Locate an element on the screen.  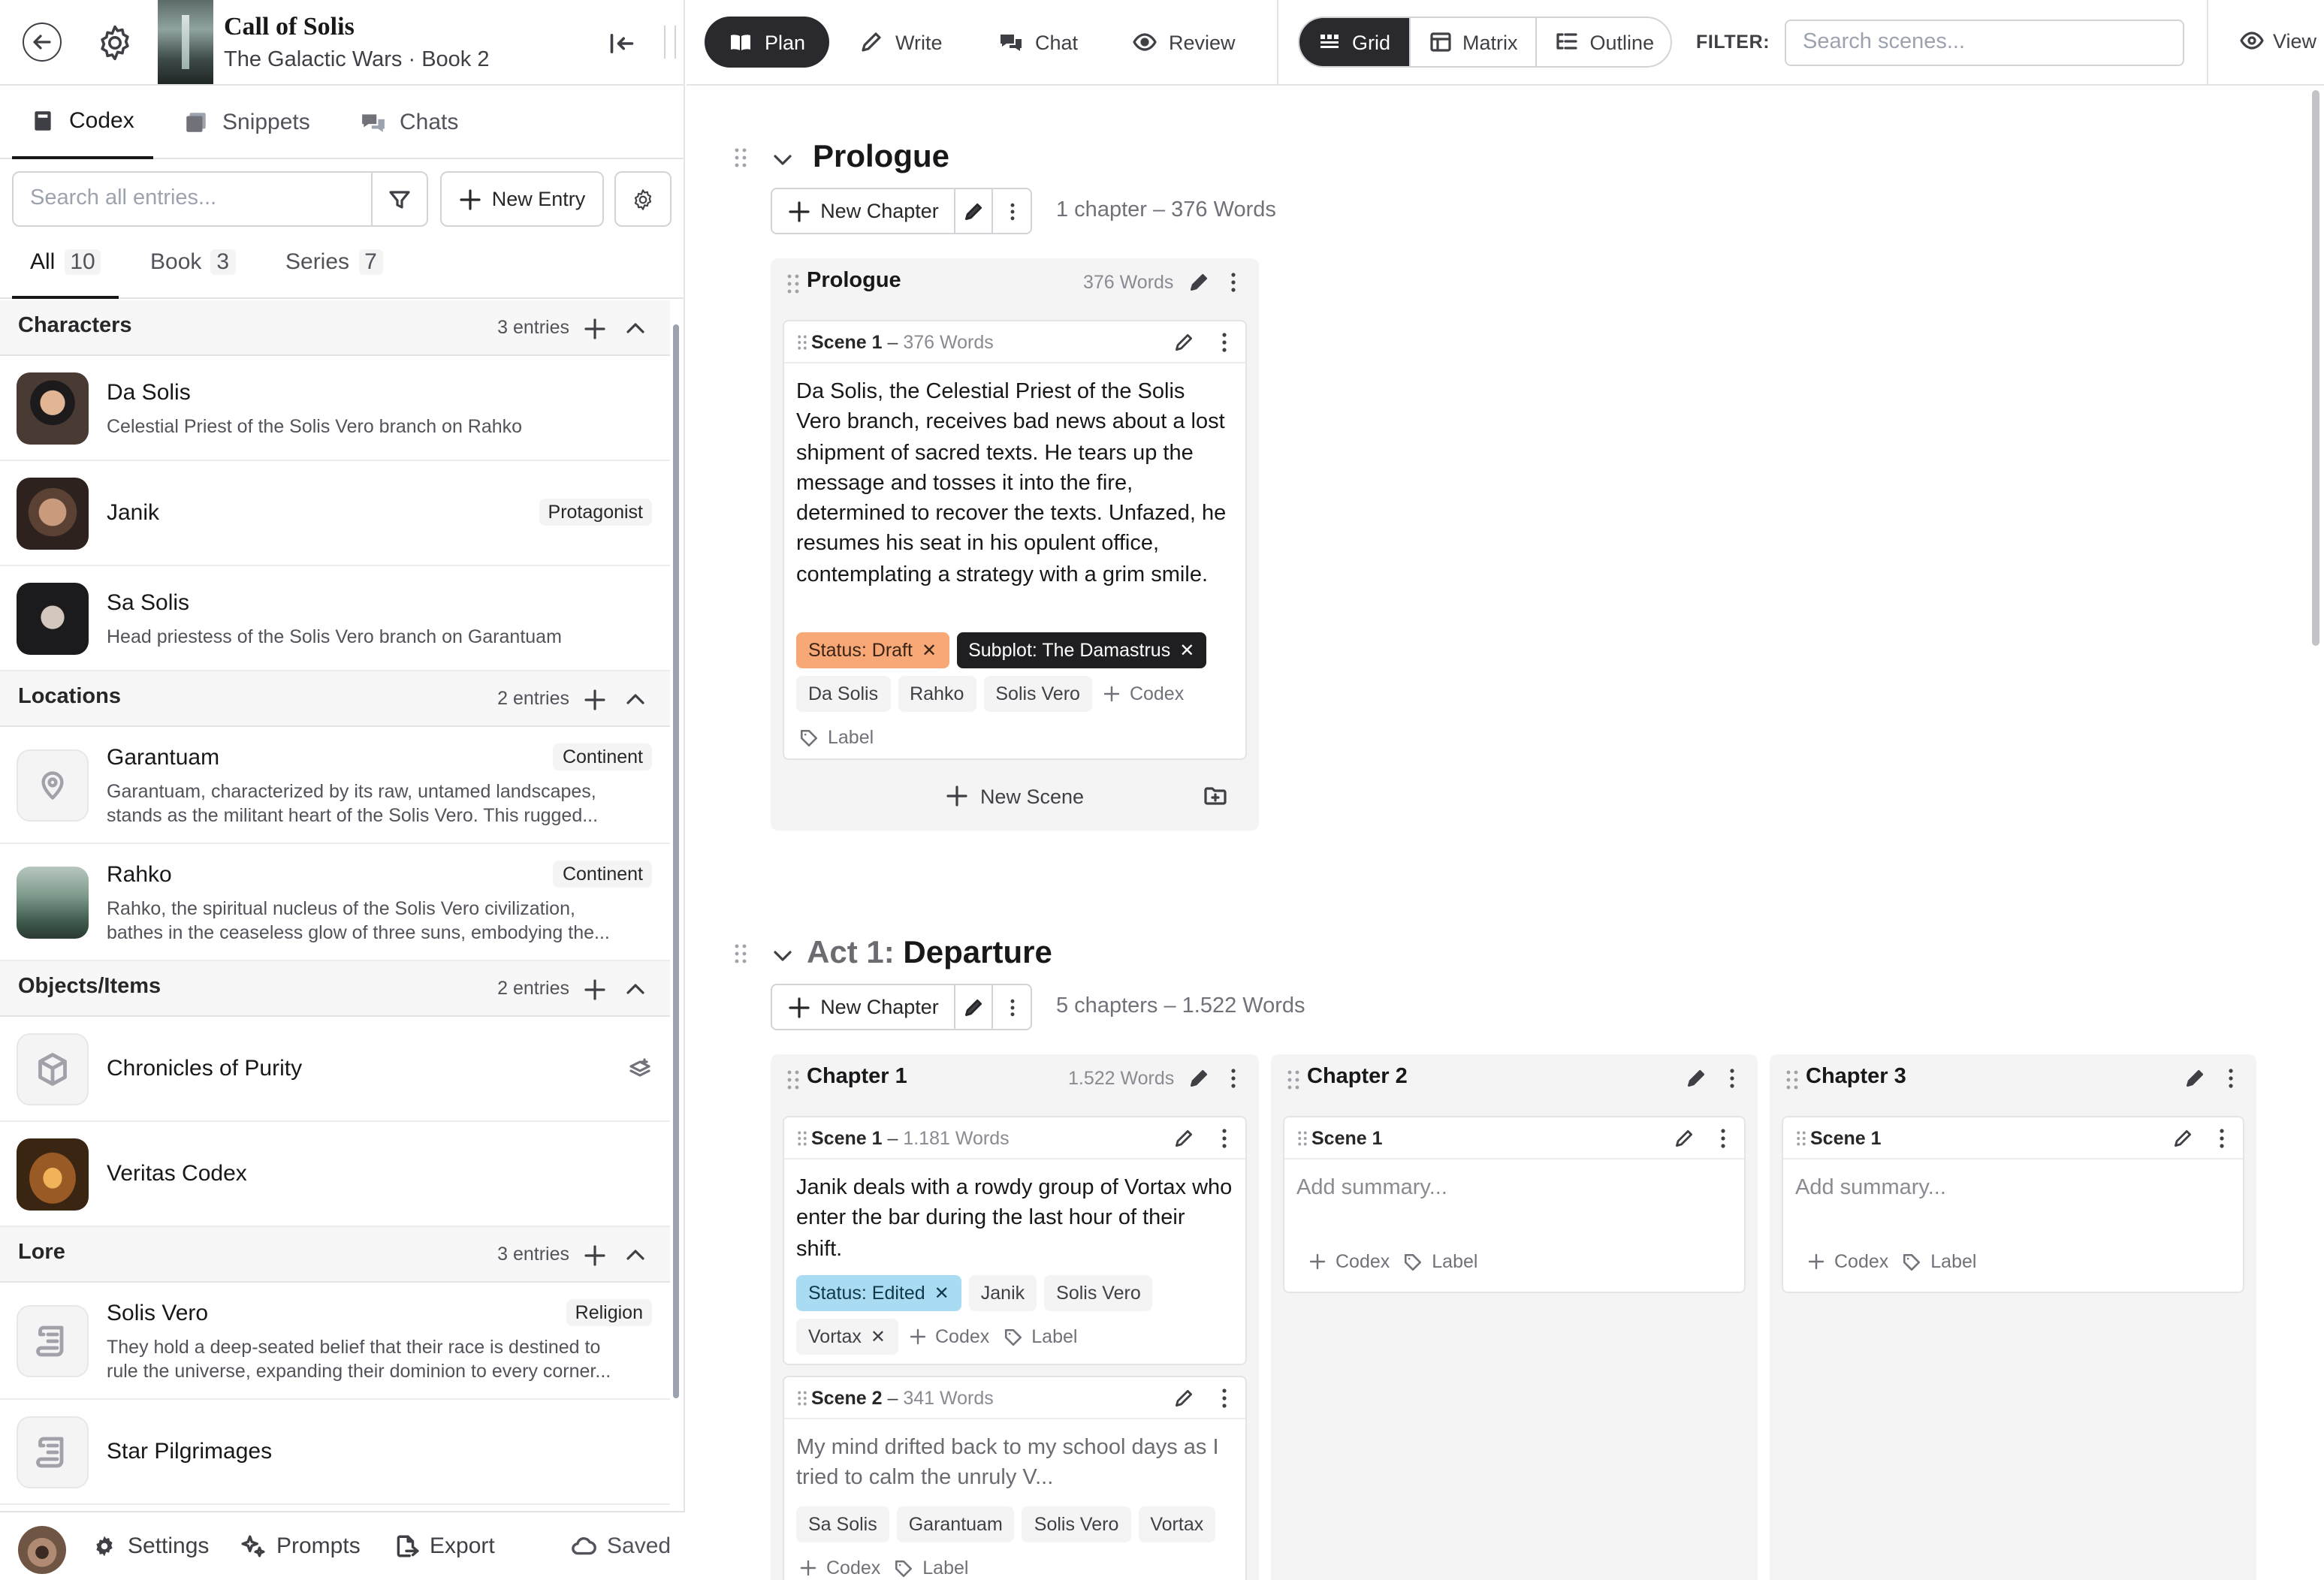
mode-write-button: Write is located at coordinates (901, 42).